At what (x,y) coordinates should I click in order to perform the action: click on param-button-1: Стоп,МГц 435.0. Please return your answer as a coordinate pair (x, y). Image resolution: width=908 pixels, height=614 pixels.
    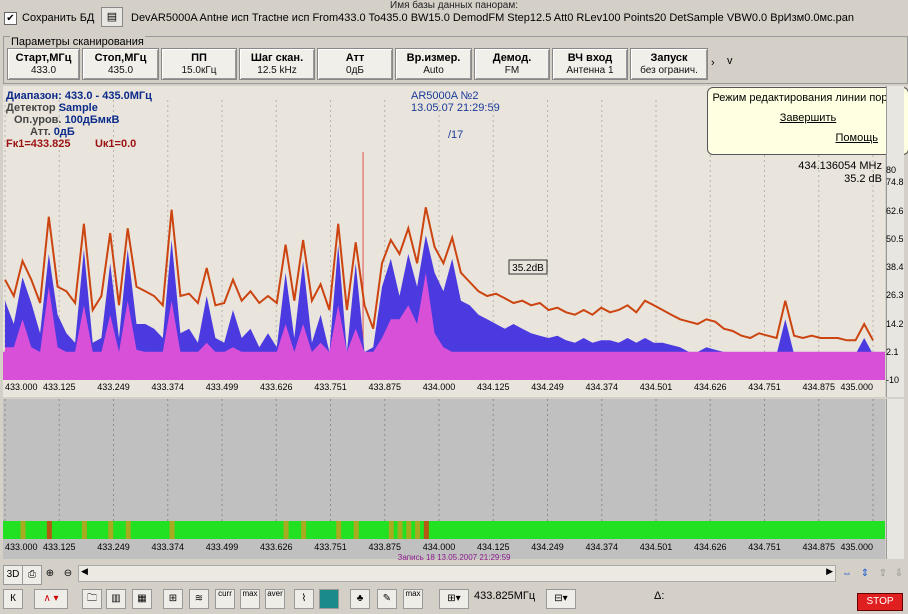
    Looking at the image, I should click on (120, 64).